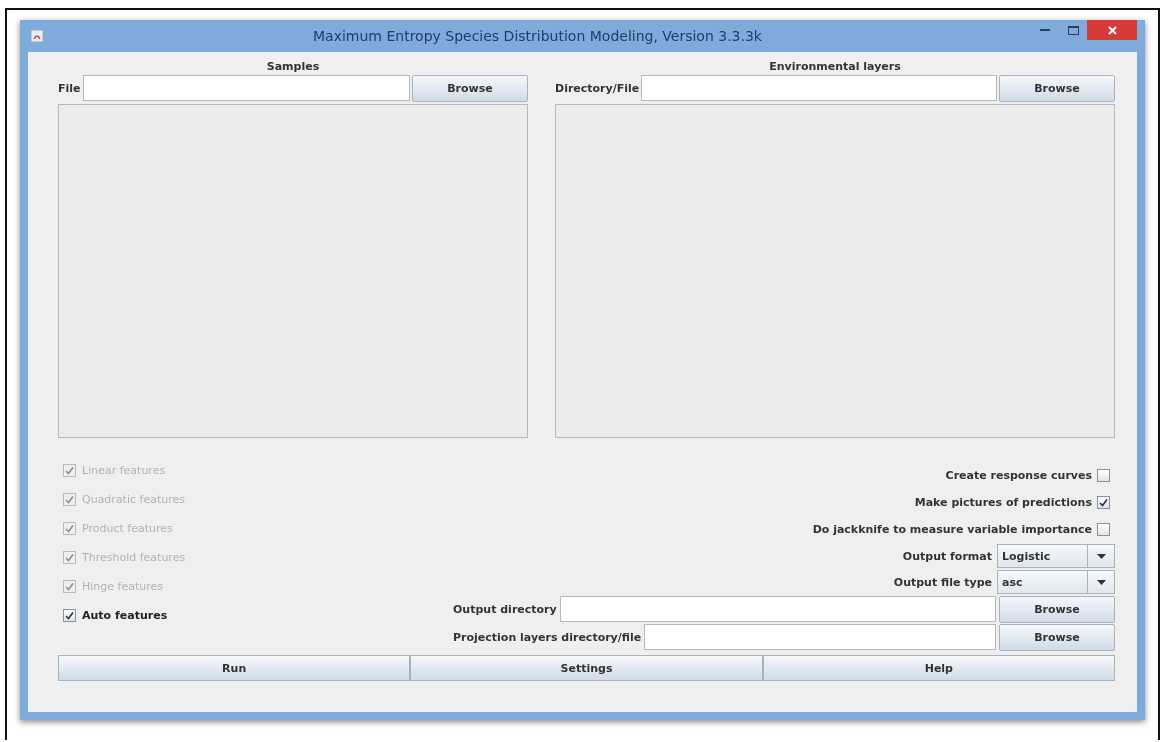  What do you see at coordinates (37, 36) in the screenshot?
I see `app-icon` at bounding box center [37, 36].